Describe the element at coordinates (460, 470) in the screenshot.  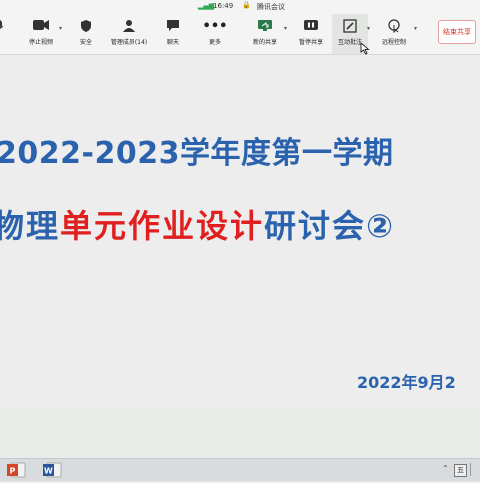
I see `ime-indicator: 五` at that location.